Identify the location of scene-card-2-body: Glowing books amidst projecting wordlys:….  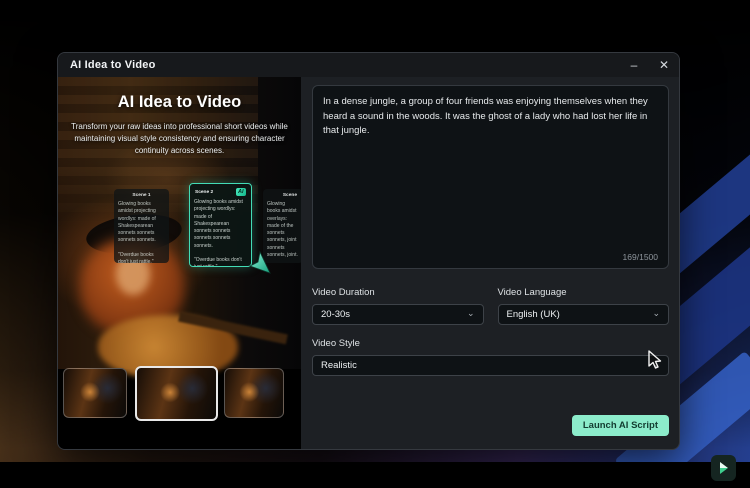
(218, 232).